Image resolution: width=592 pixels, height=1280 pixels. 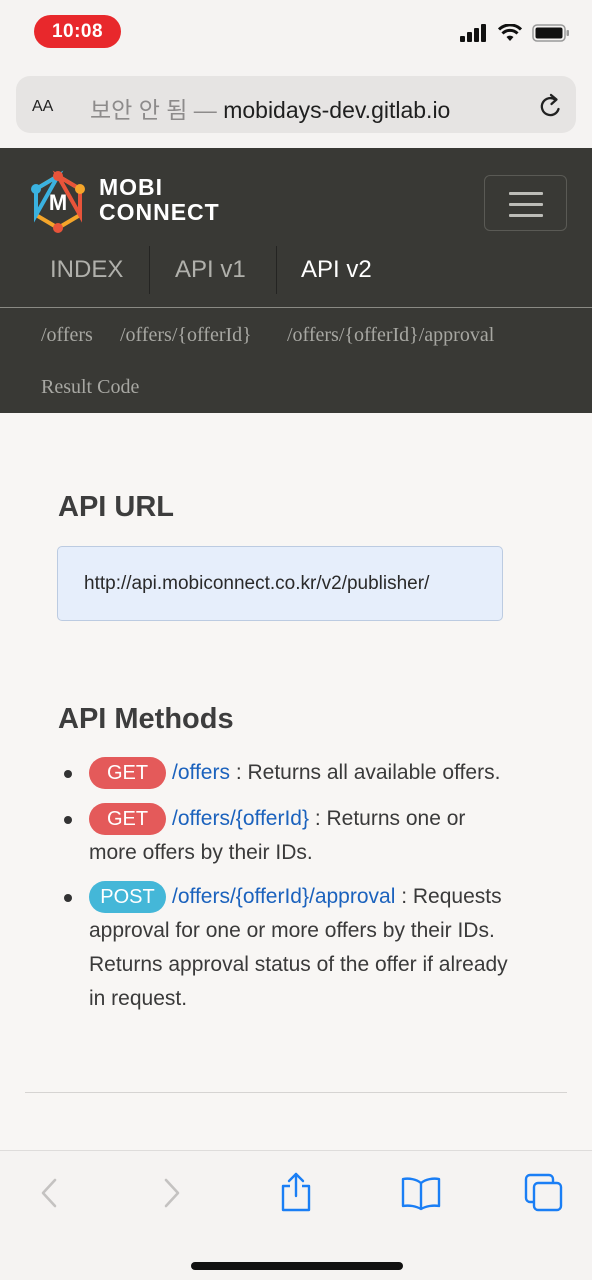 I want to click on battery-icon, so click(x=550, y=33).